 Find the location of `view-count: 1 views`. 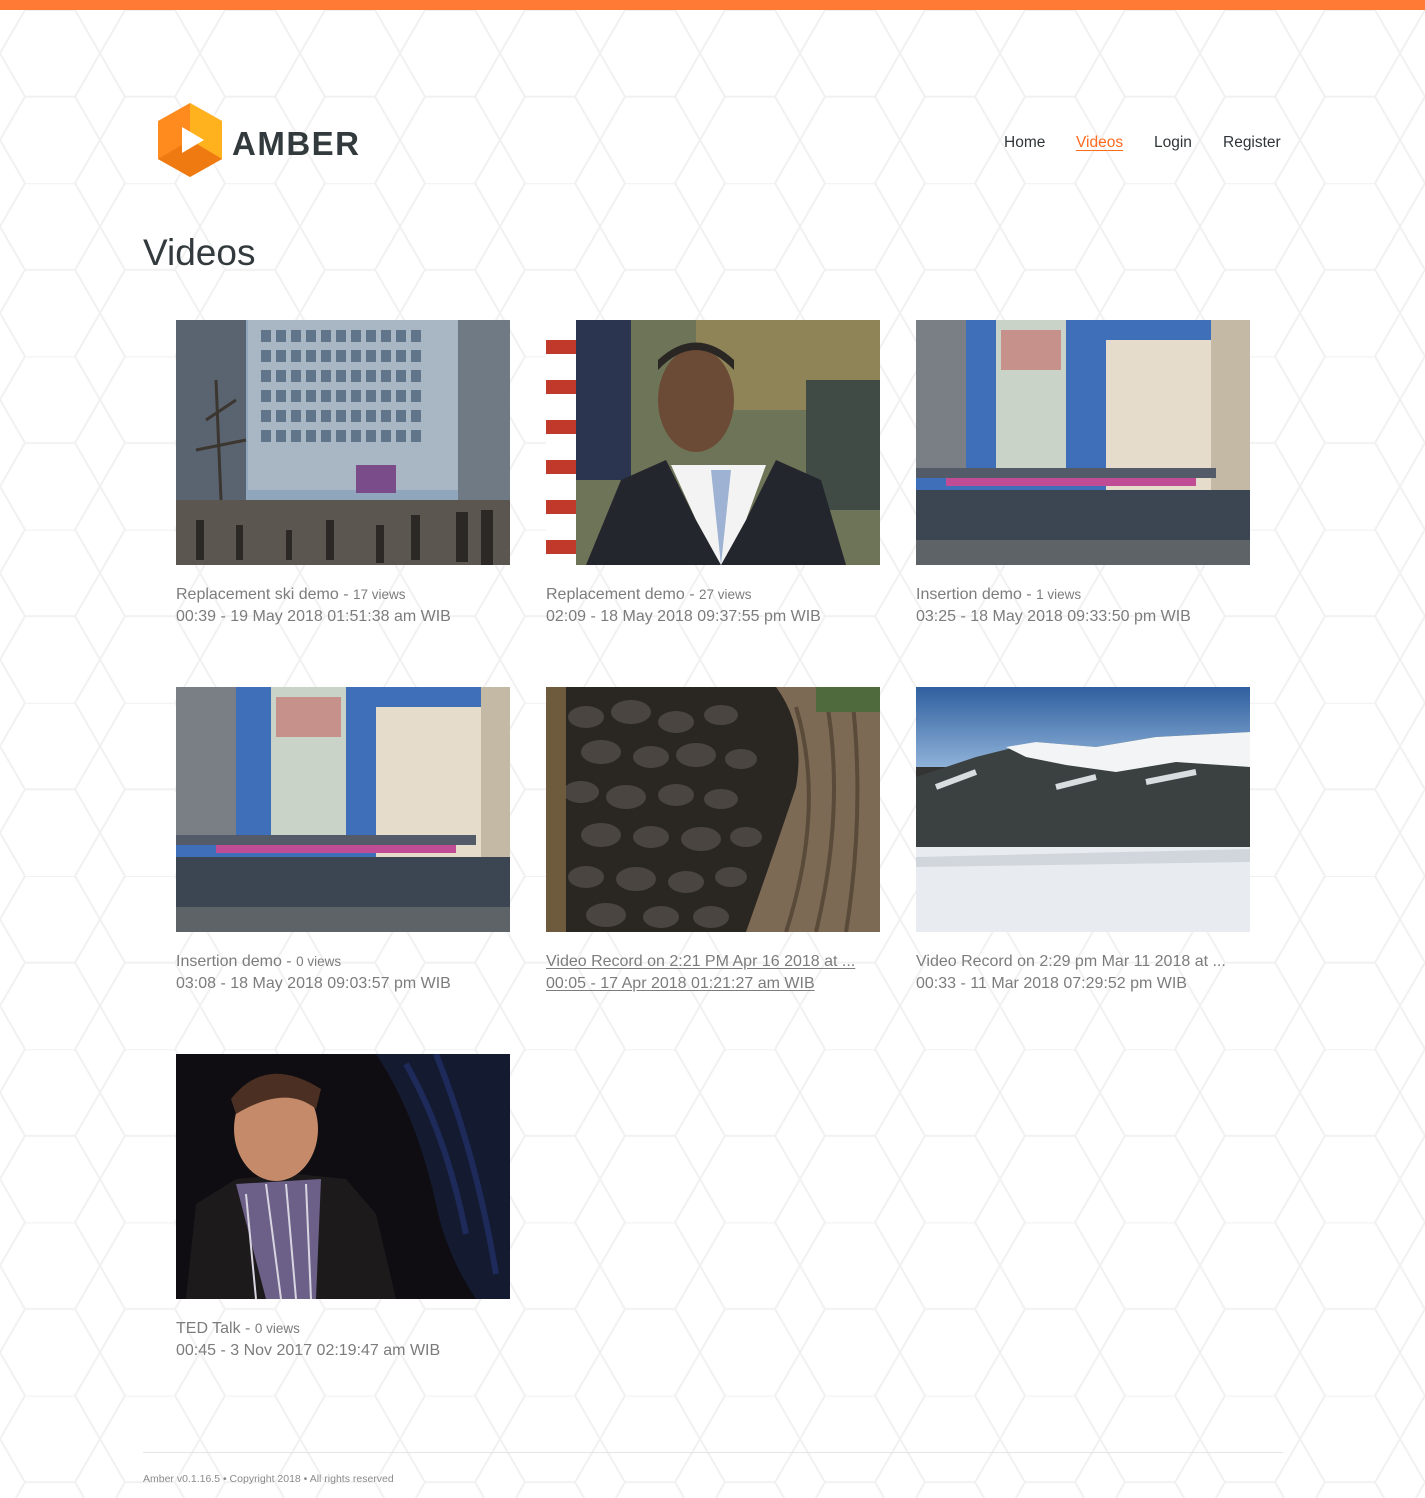

view-count: 1 views is located at coordinates (1059, 594).